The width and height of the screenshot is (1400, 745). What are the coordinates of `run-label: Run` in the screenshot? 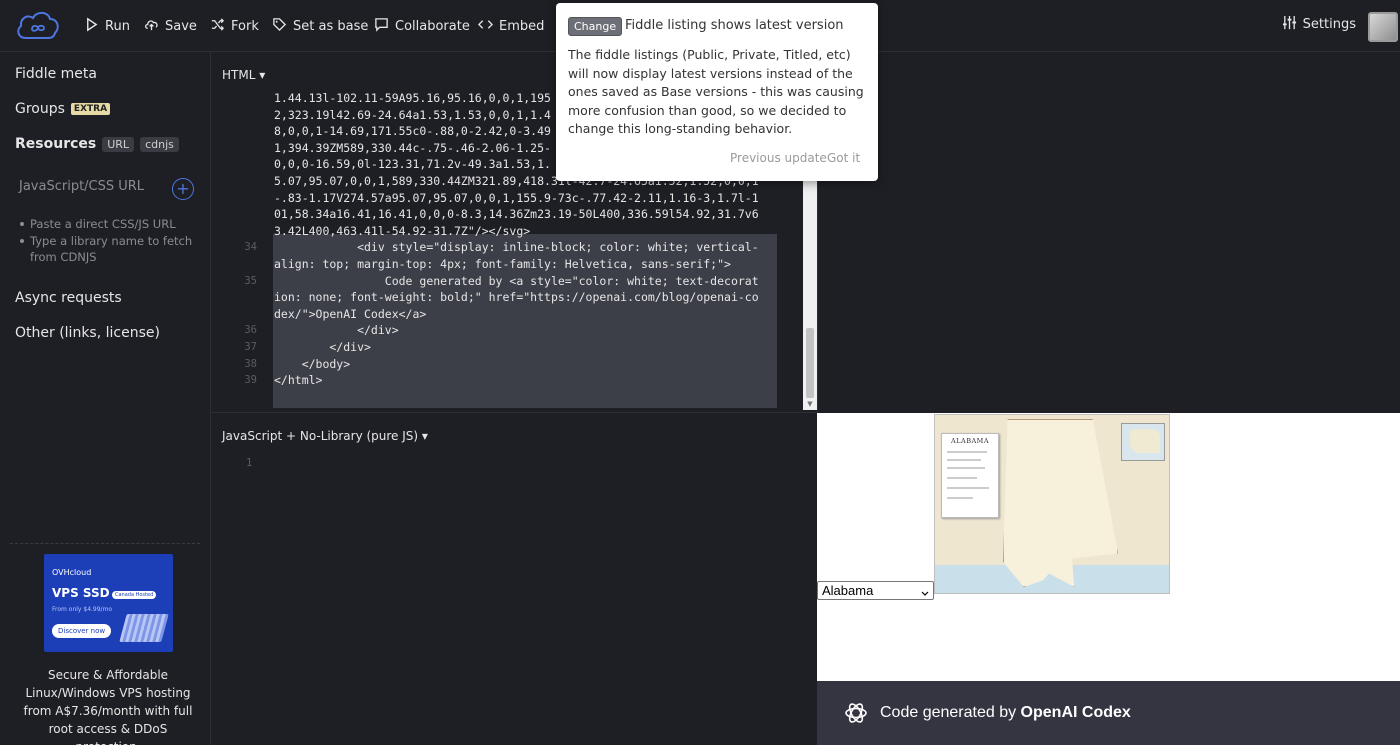 It's located at (117, 26).